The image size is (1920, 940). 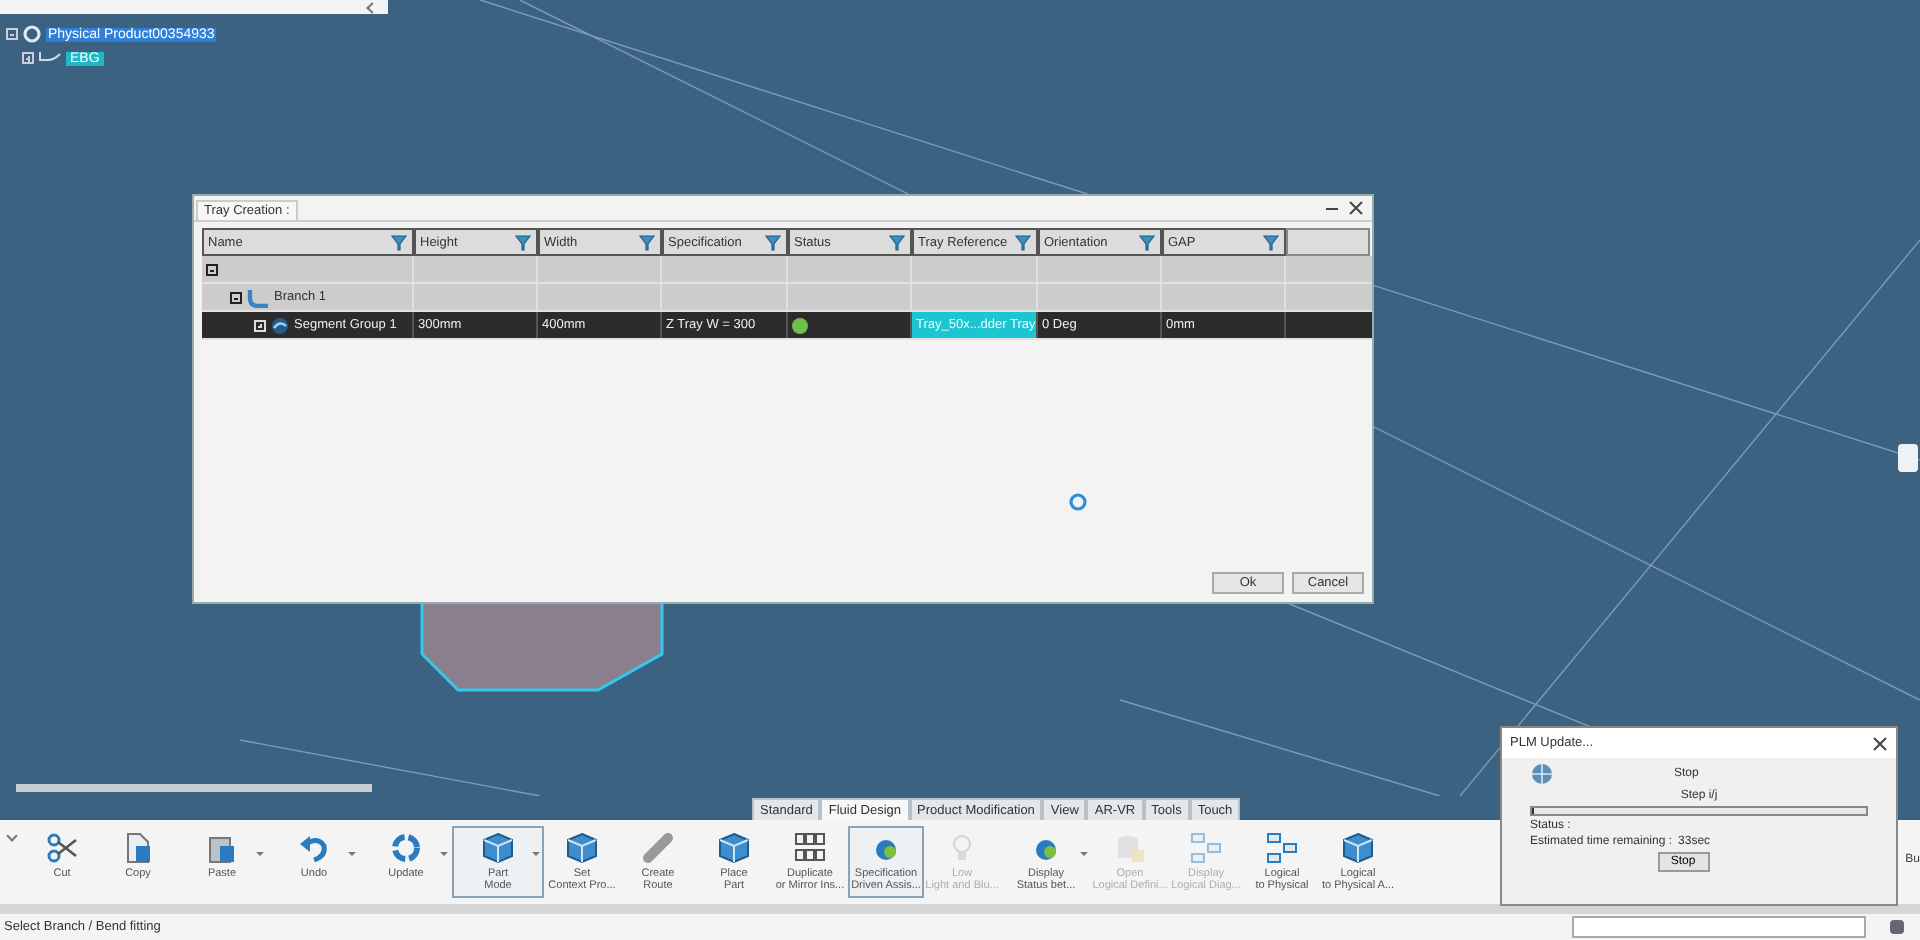 I want to click on expand-icon, so click(x=260, y=325).